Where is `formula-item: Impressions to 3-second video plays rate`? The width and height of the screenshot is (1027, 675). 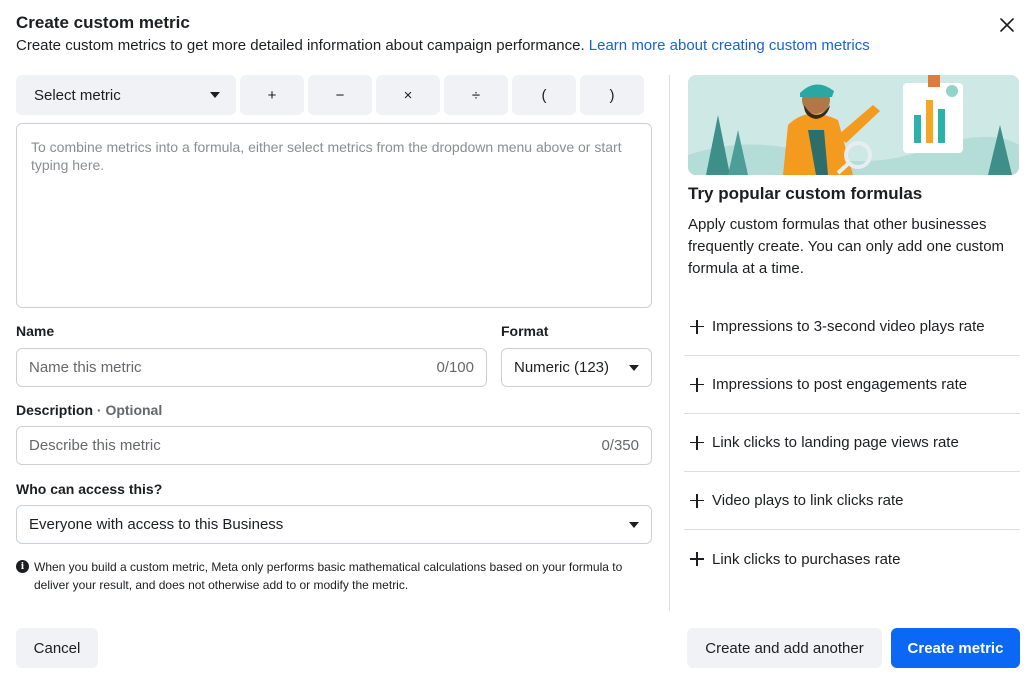 formula-item: Impressions to 3-second video plays rate is located at coordinates (852, 327).